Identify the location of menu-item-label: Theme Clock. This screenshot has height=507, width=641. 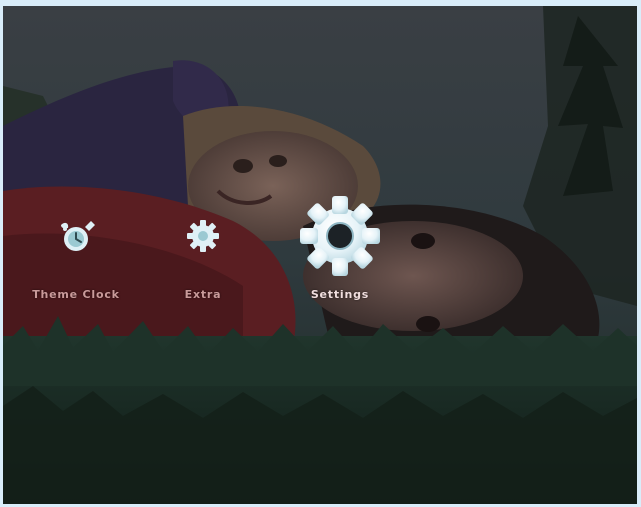
(76, 294).